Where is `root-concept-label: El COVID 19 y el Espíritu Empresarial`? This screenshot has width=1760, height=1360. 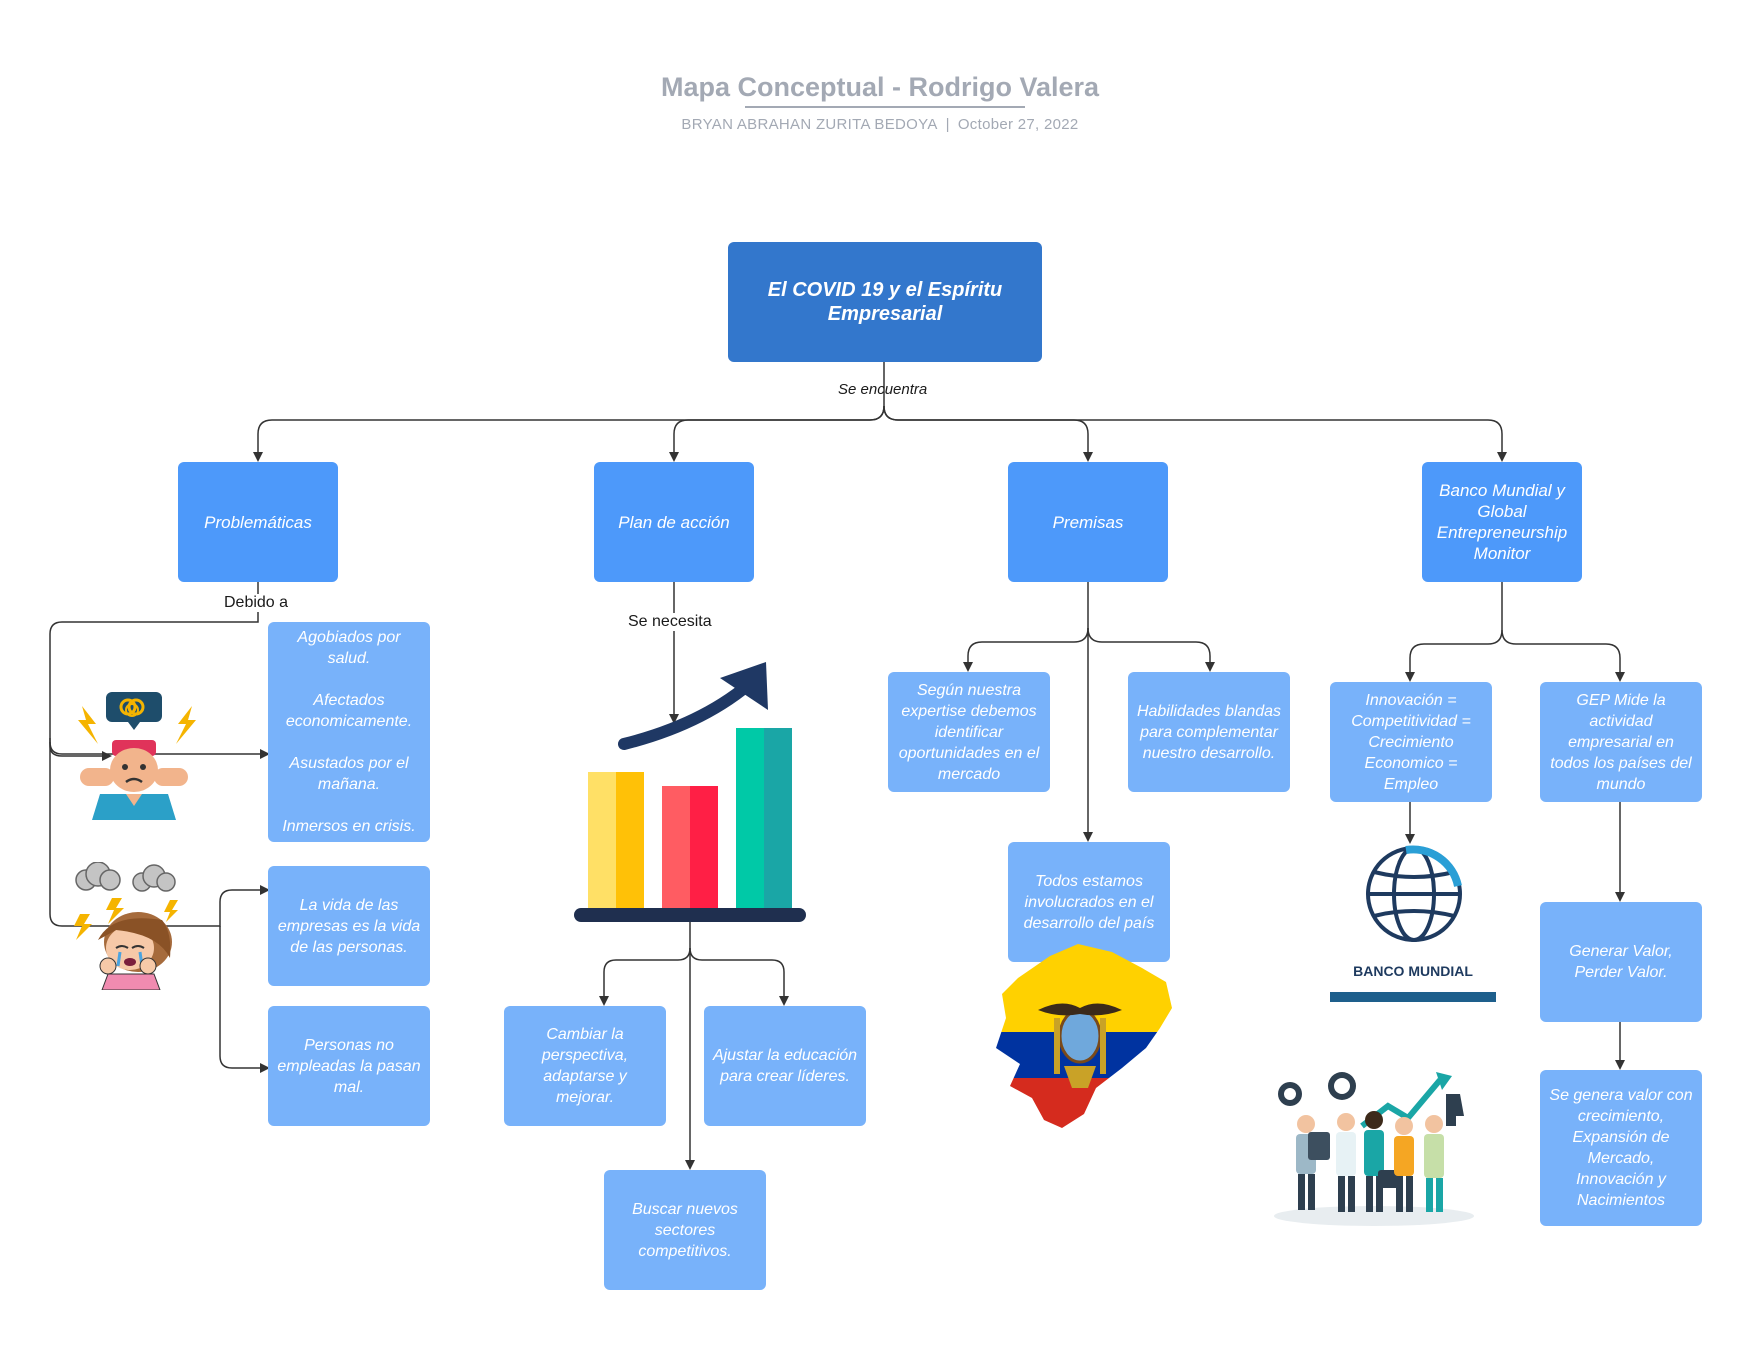
root-concept-label: El COVID 19 y el Espíritu Empresarial is located at coordinates (885, 302).